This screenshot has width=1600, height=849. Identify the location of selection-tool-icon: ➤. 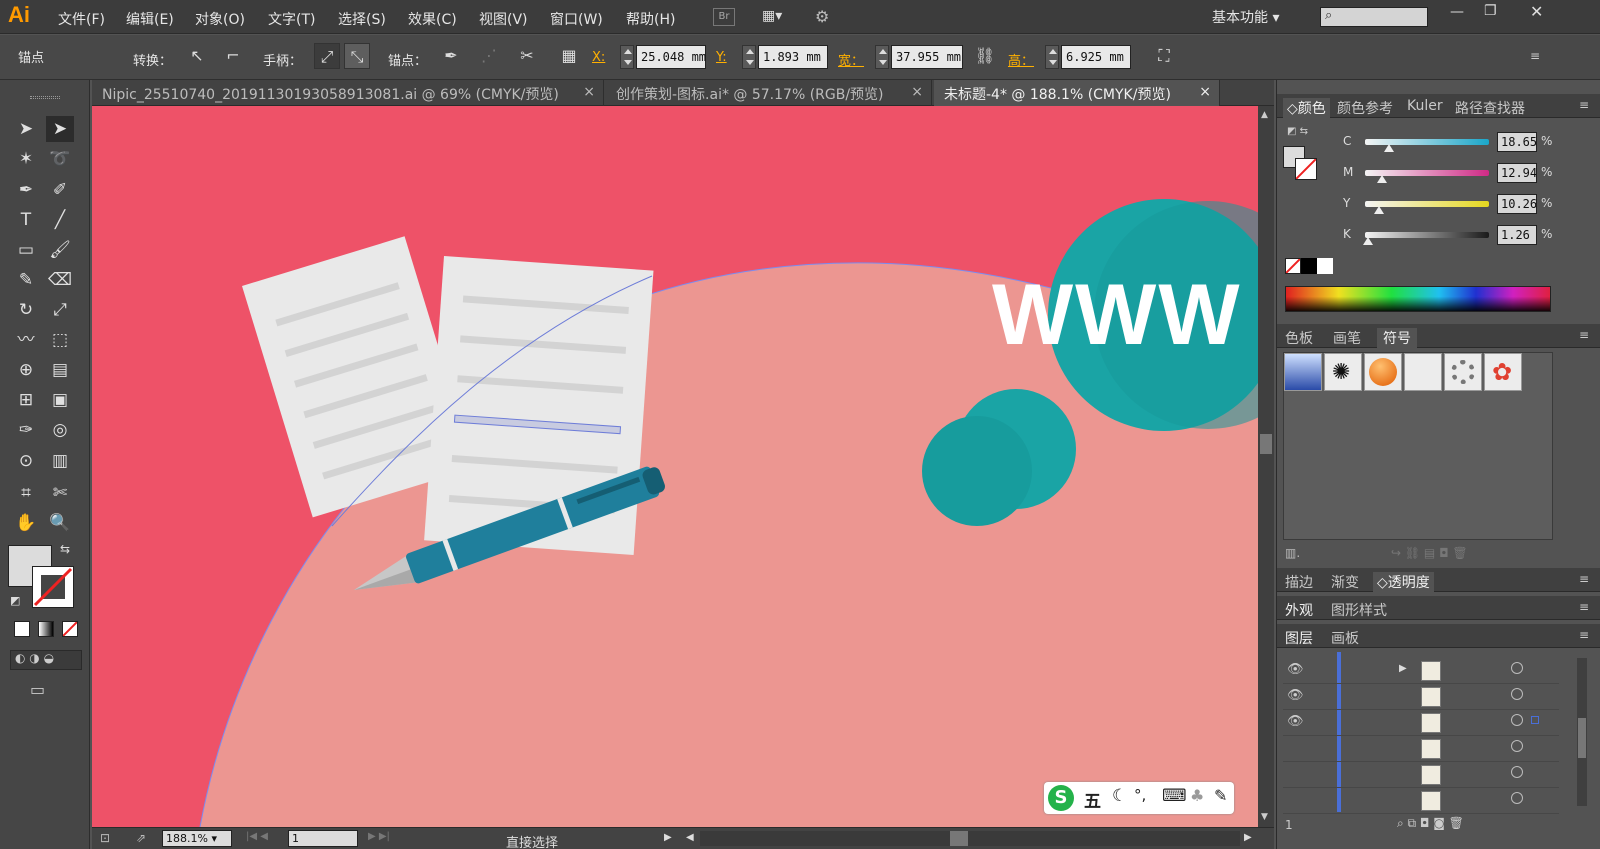
(26, 129).